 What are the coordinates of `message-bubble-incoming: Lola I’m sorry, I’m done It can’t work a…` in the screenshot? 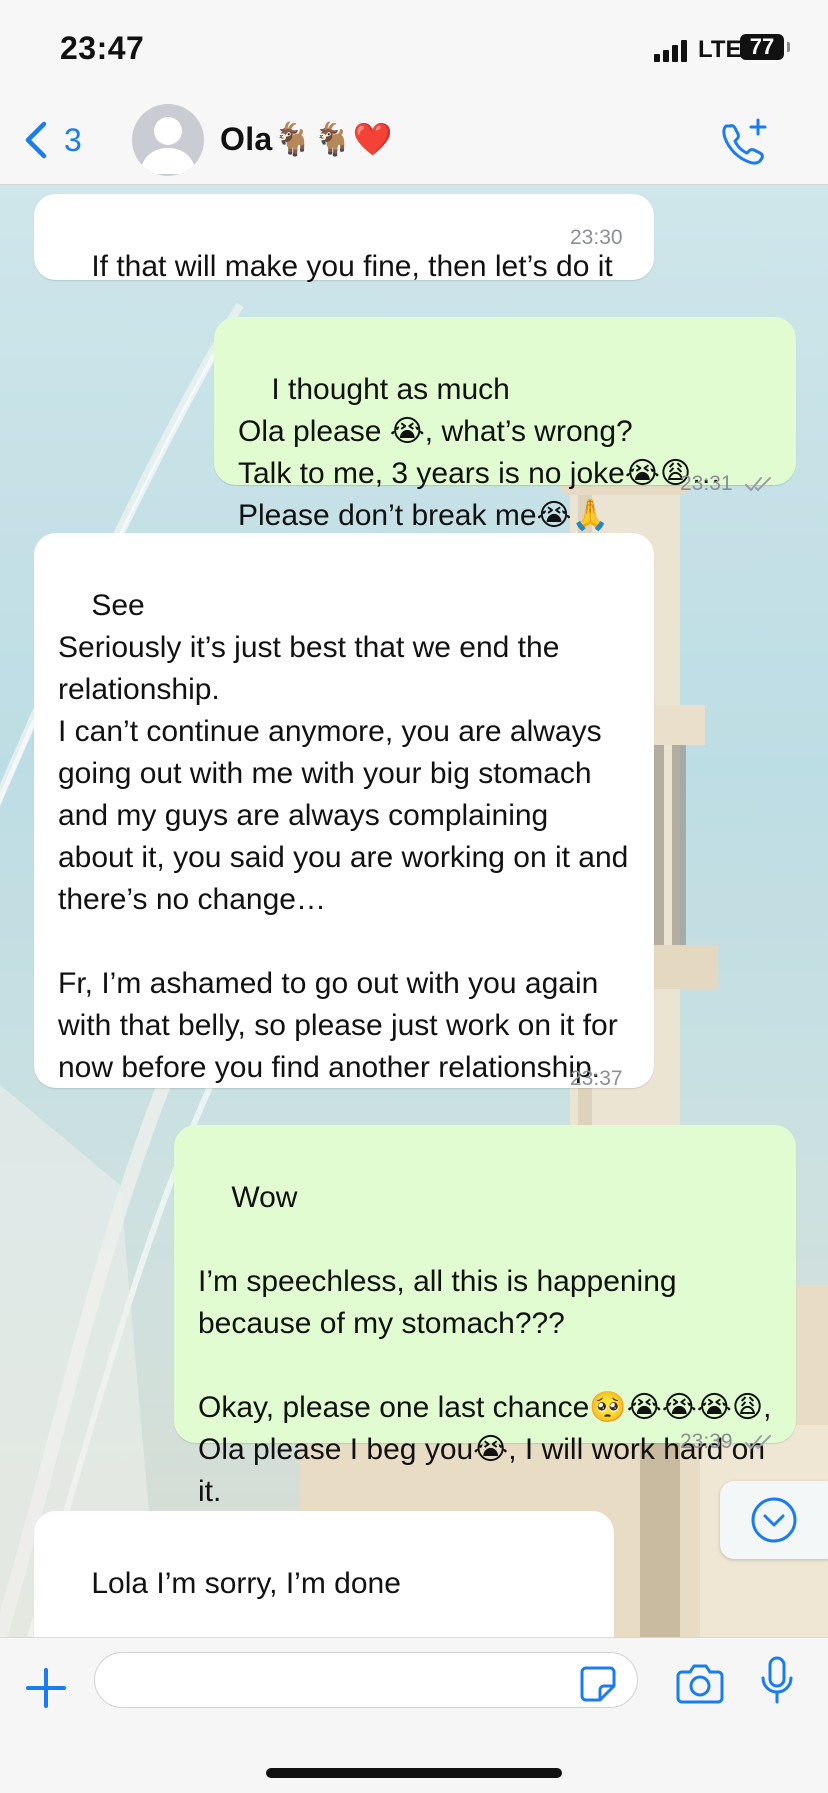 It's located at (324, 1574).